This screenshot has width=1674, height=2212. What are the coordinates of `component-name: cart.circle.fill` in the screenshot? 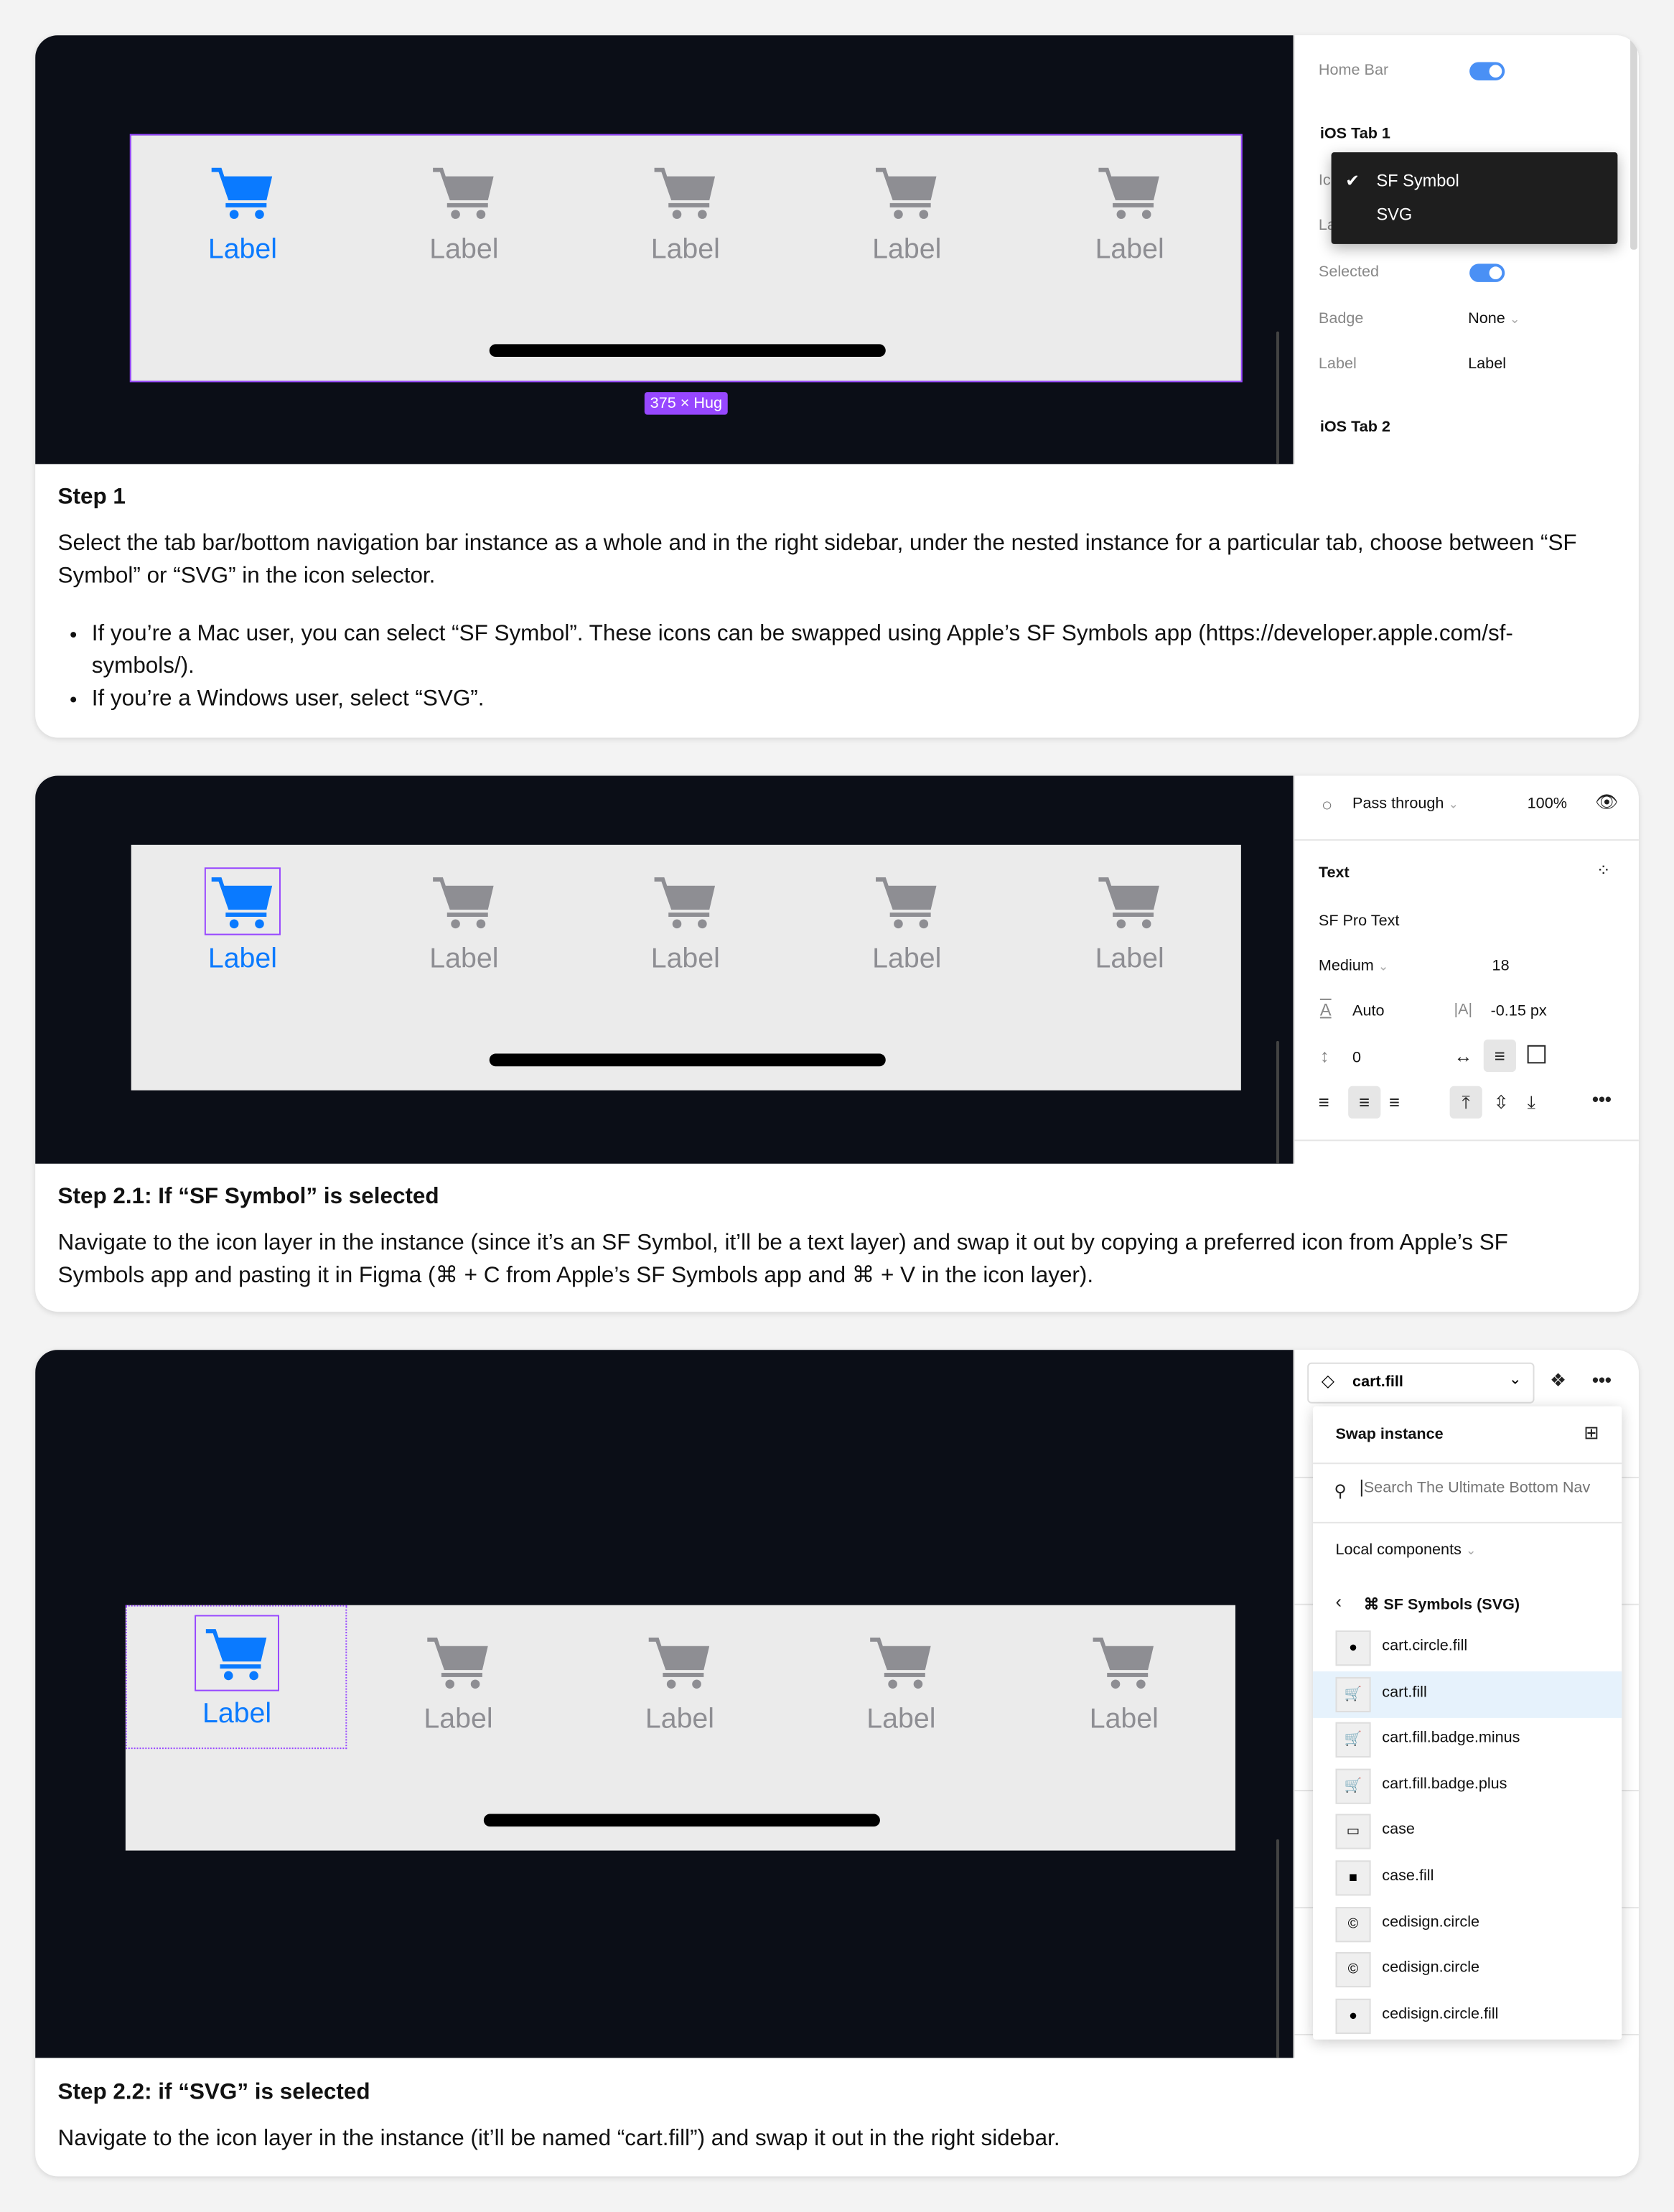 It's located at (1425, 1646).